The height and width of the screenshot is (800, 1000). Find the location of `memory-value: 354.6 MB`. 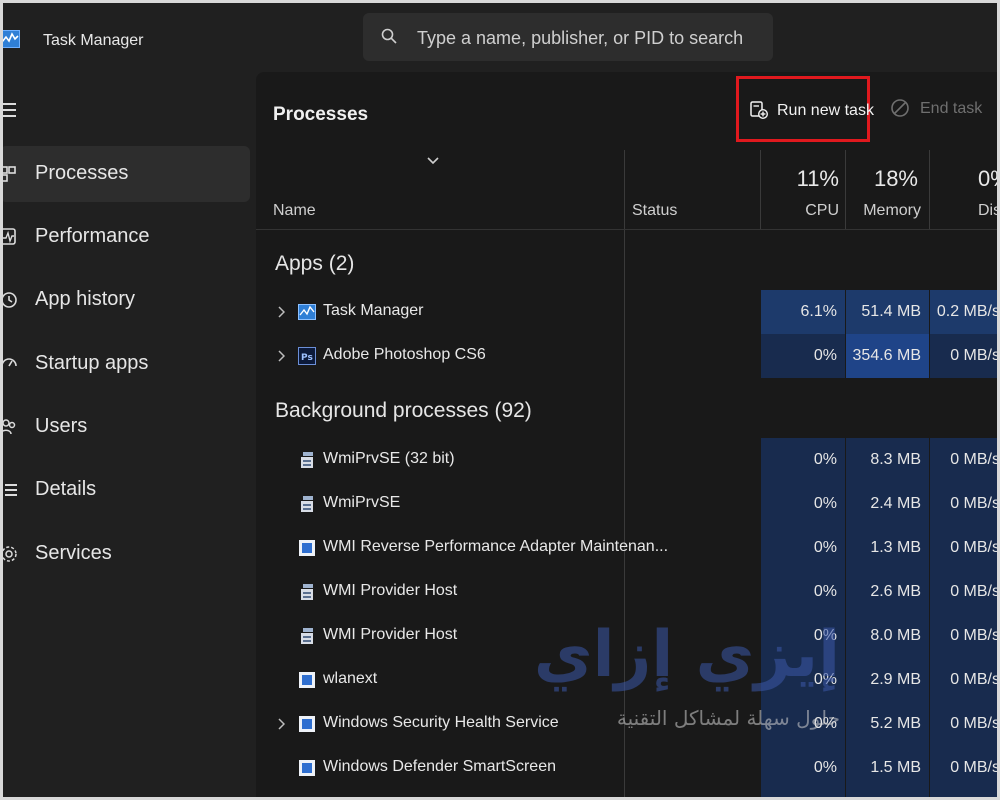

memory-value: 354.6 MB is located at coordinates (887, 356).